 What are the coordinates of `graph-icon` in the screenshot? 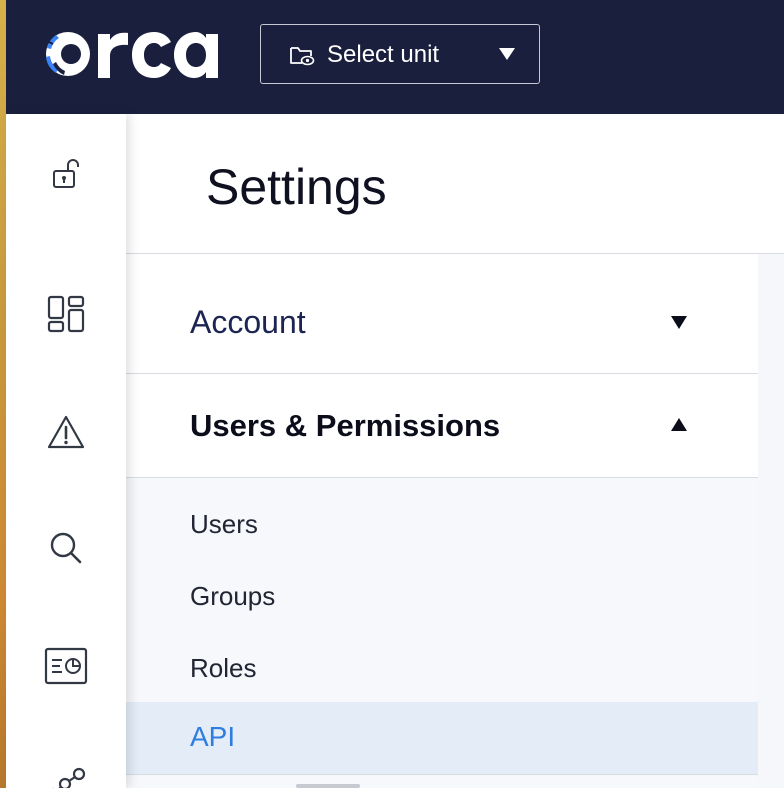 It's located at (68, 777).